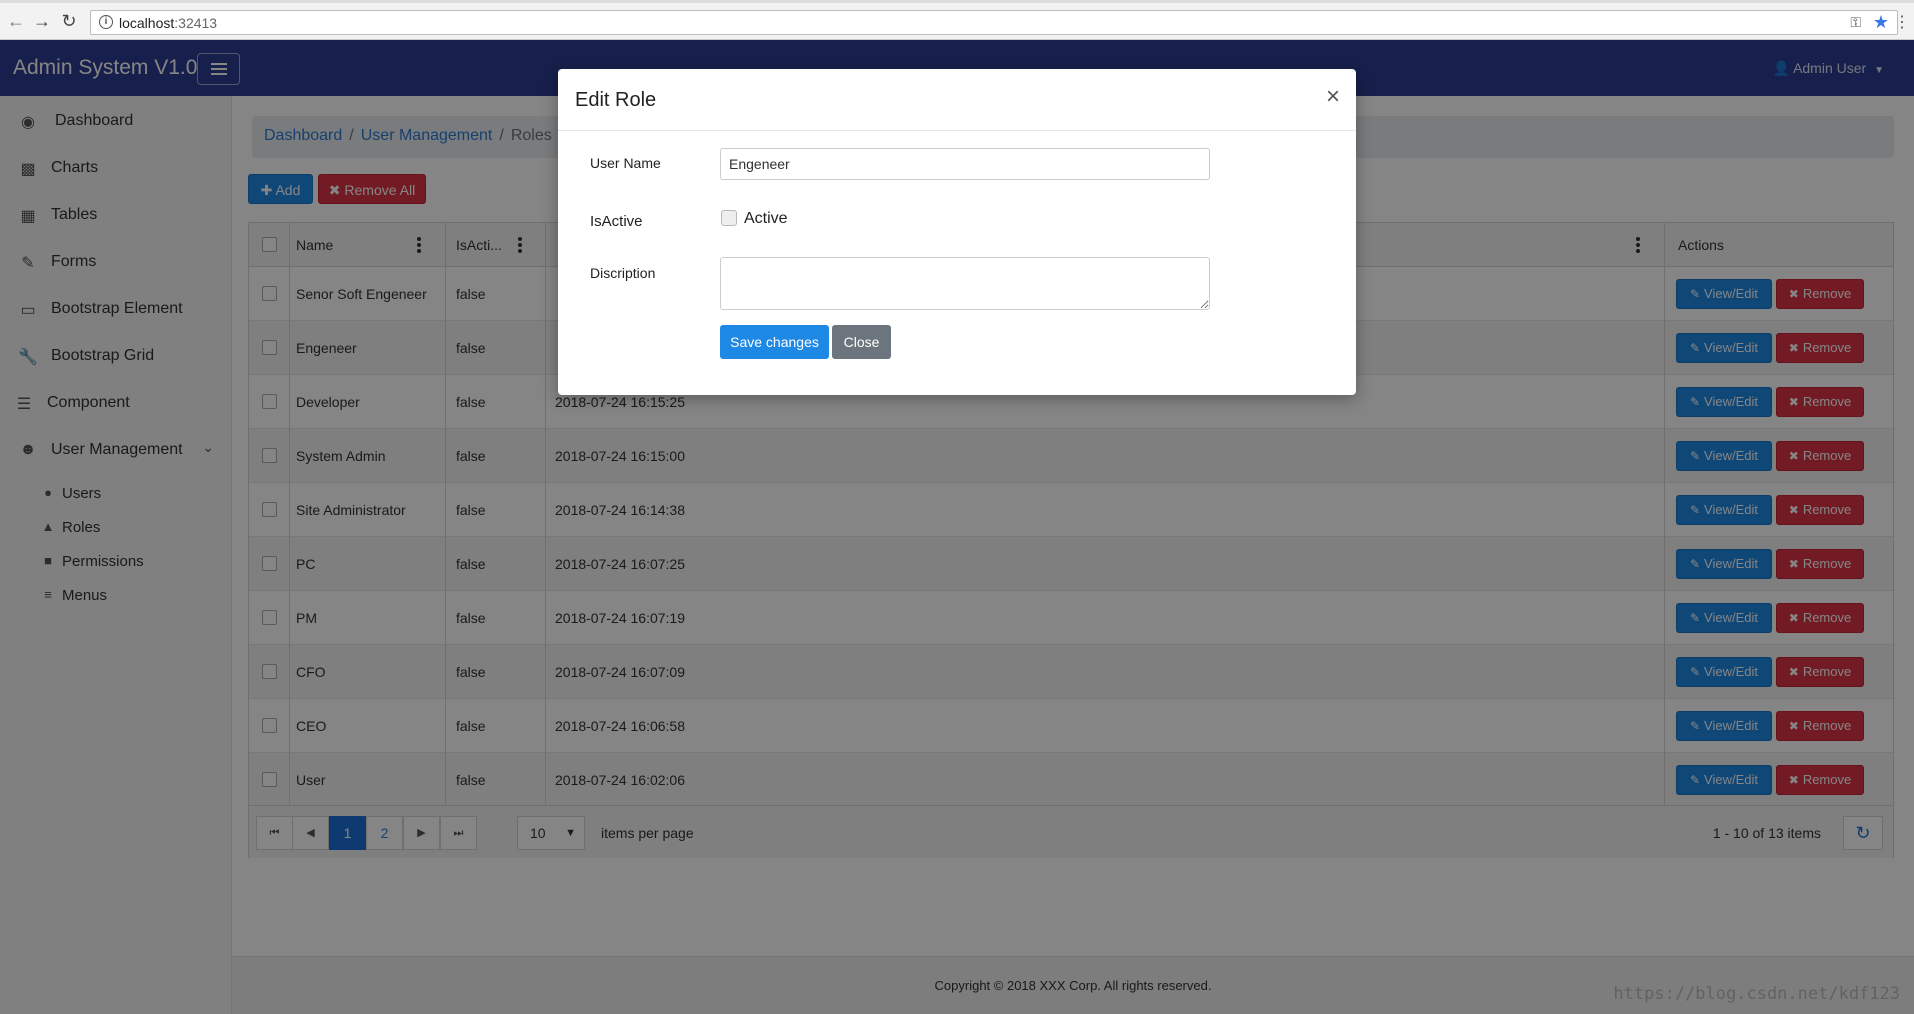 This screenshot has width=1914, height=1014. What do you see at coordinates (42, 21) in the screenshot?
I see `forward-arrow-icon: →` at bounding box center [42, 21].